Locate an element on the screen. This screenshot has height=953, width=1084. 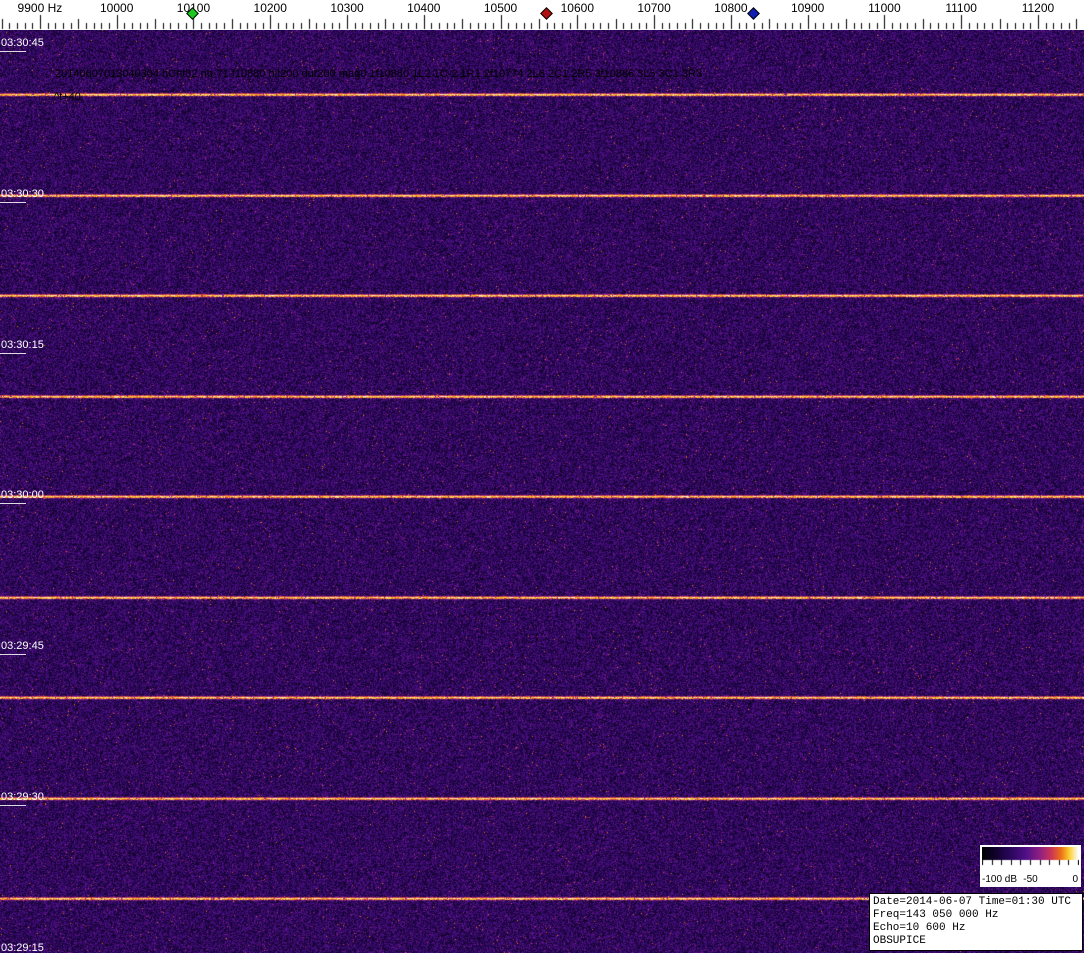
legend-mid-label: -50 is located at coordinates (1030, 879).